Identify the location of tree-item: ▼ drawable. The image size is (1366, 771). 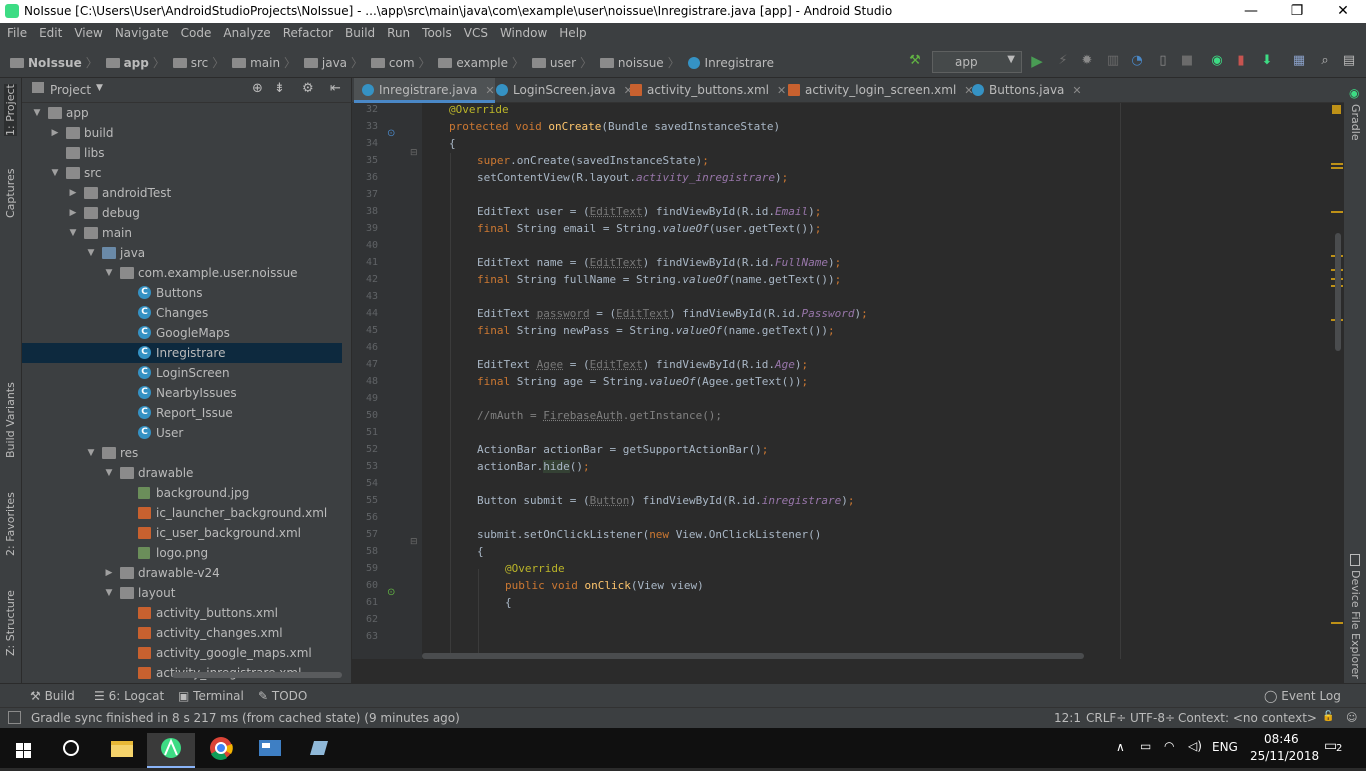
(182, 473).